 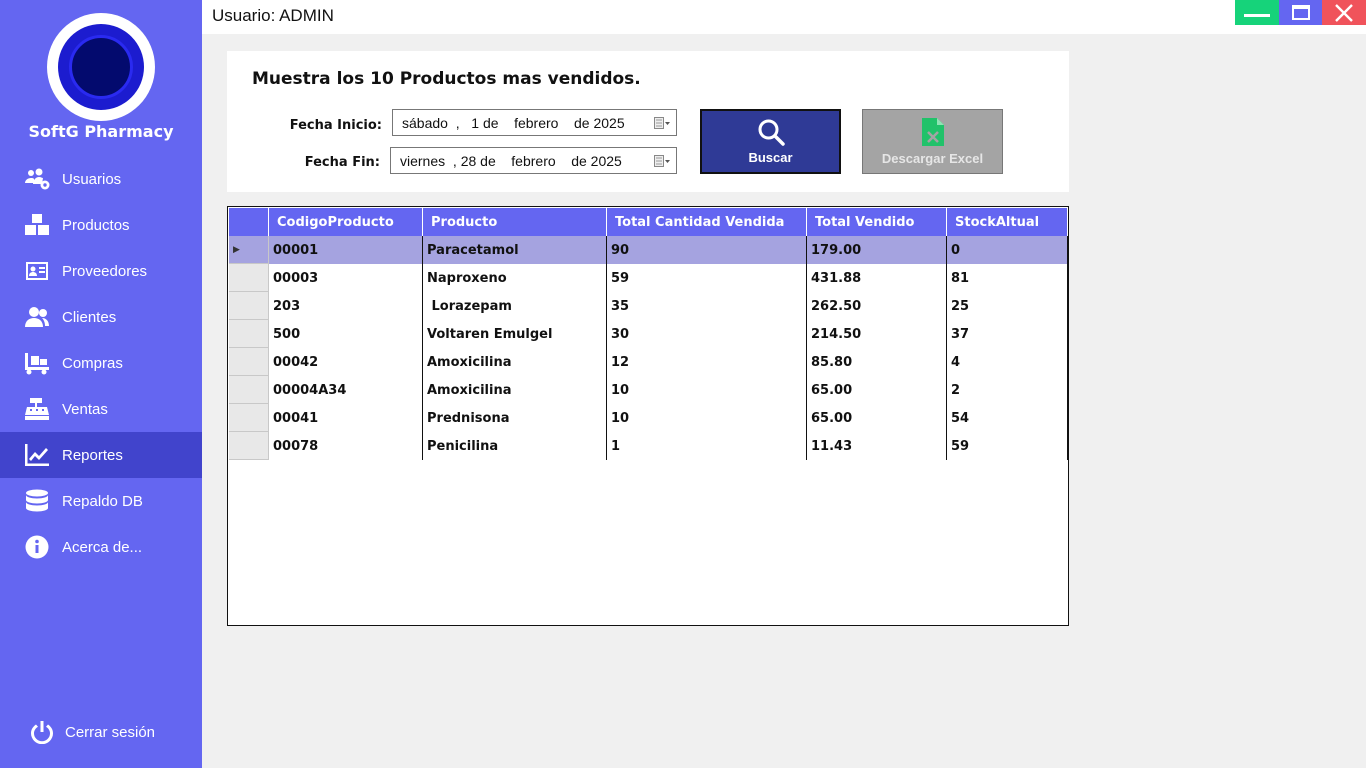 I want to click on sidebar-item-ventas: Ventas, so click(x=101, y=409).